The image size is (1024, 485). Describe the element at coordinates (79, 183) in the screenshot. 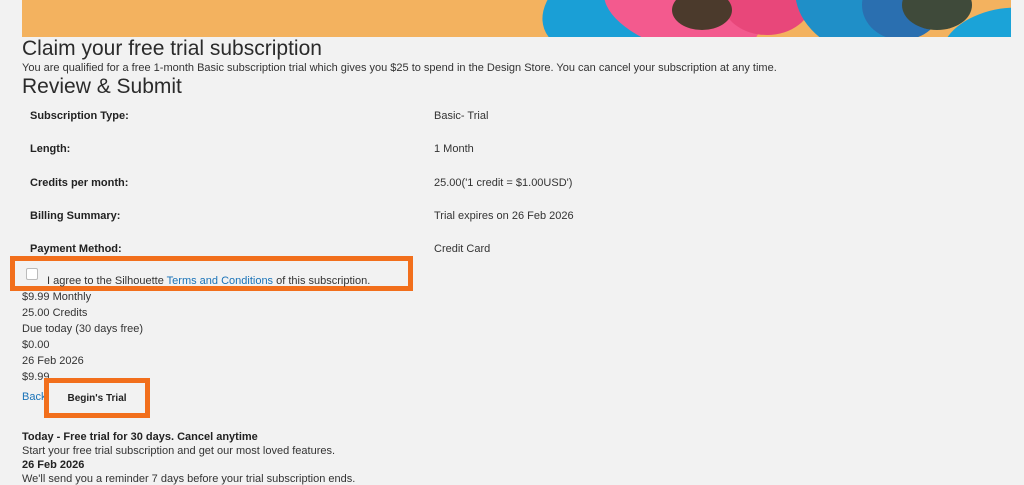

I see `credits-label: Credits per month:` at that location.